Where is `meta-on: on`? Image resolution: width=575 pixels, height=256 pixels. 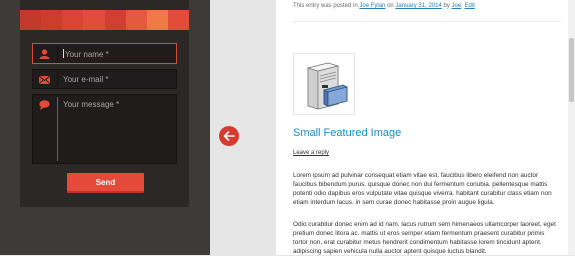
meta-on: on is located at coordinates (390, 6).